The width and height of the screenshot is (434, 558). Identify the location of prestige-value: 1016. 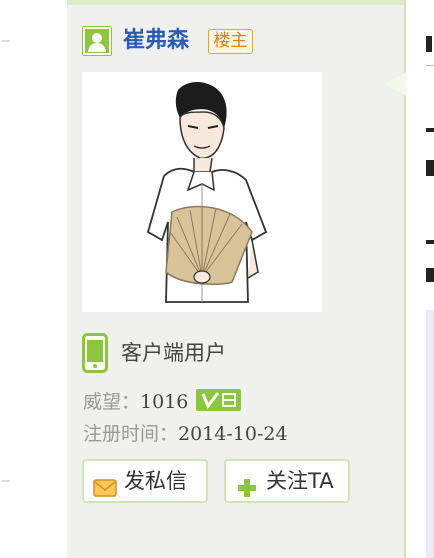
(164, 402).